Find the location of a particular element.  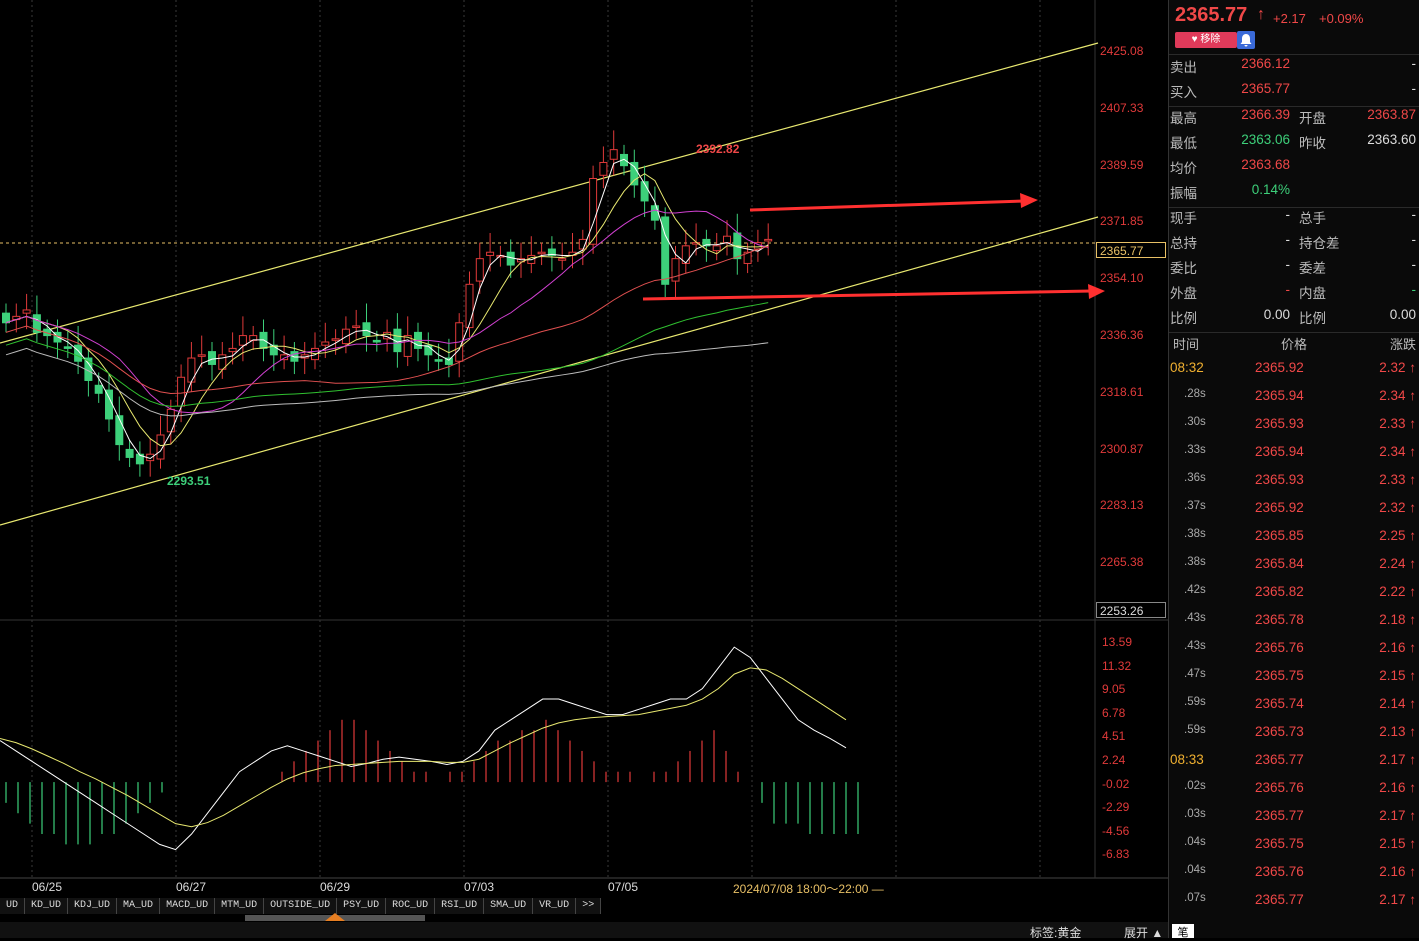

tick-time: .42s is located at coordinates (1195, 590).